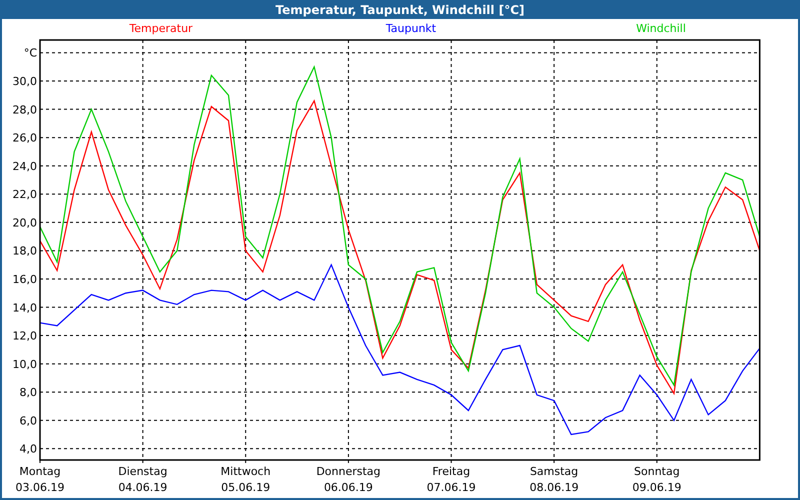  Describe the element at coordinates (451, 471) in the screenshot. I see `axis-label: Freitag` at that location.